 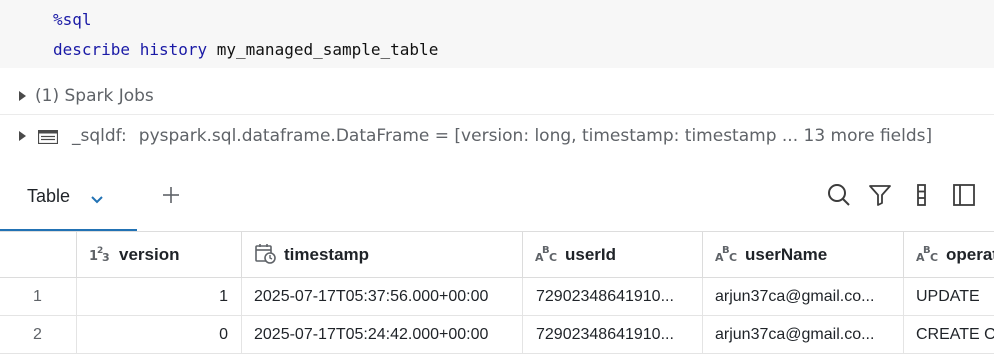 I want to click on row-index-header, so click(x=38, y=254).